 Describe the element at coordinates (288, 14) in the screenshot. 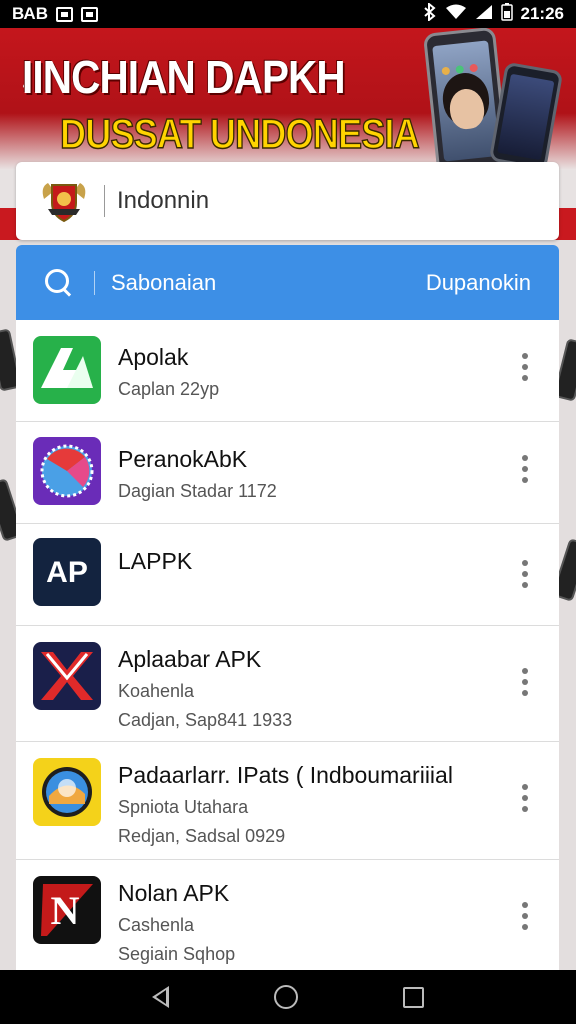

I see `status-bar: ВАВ 21:26` at that location.